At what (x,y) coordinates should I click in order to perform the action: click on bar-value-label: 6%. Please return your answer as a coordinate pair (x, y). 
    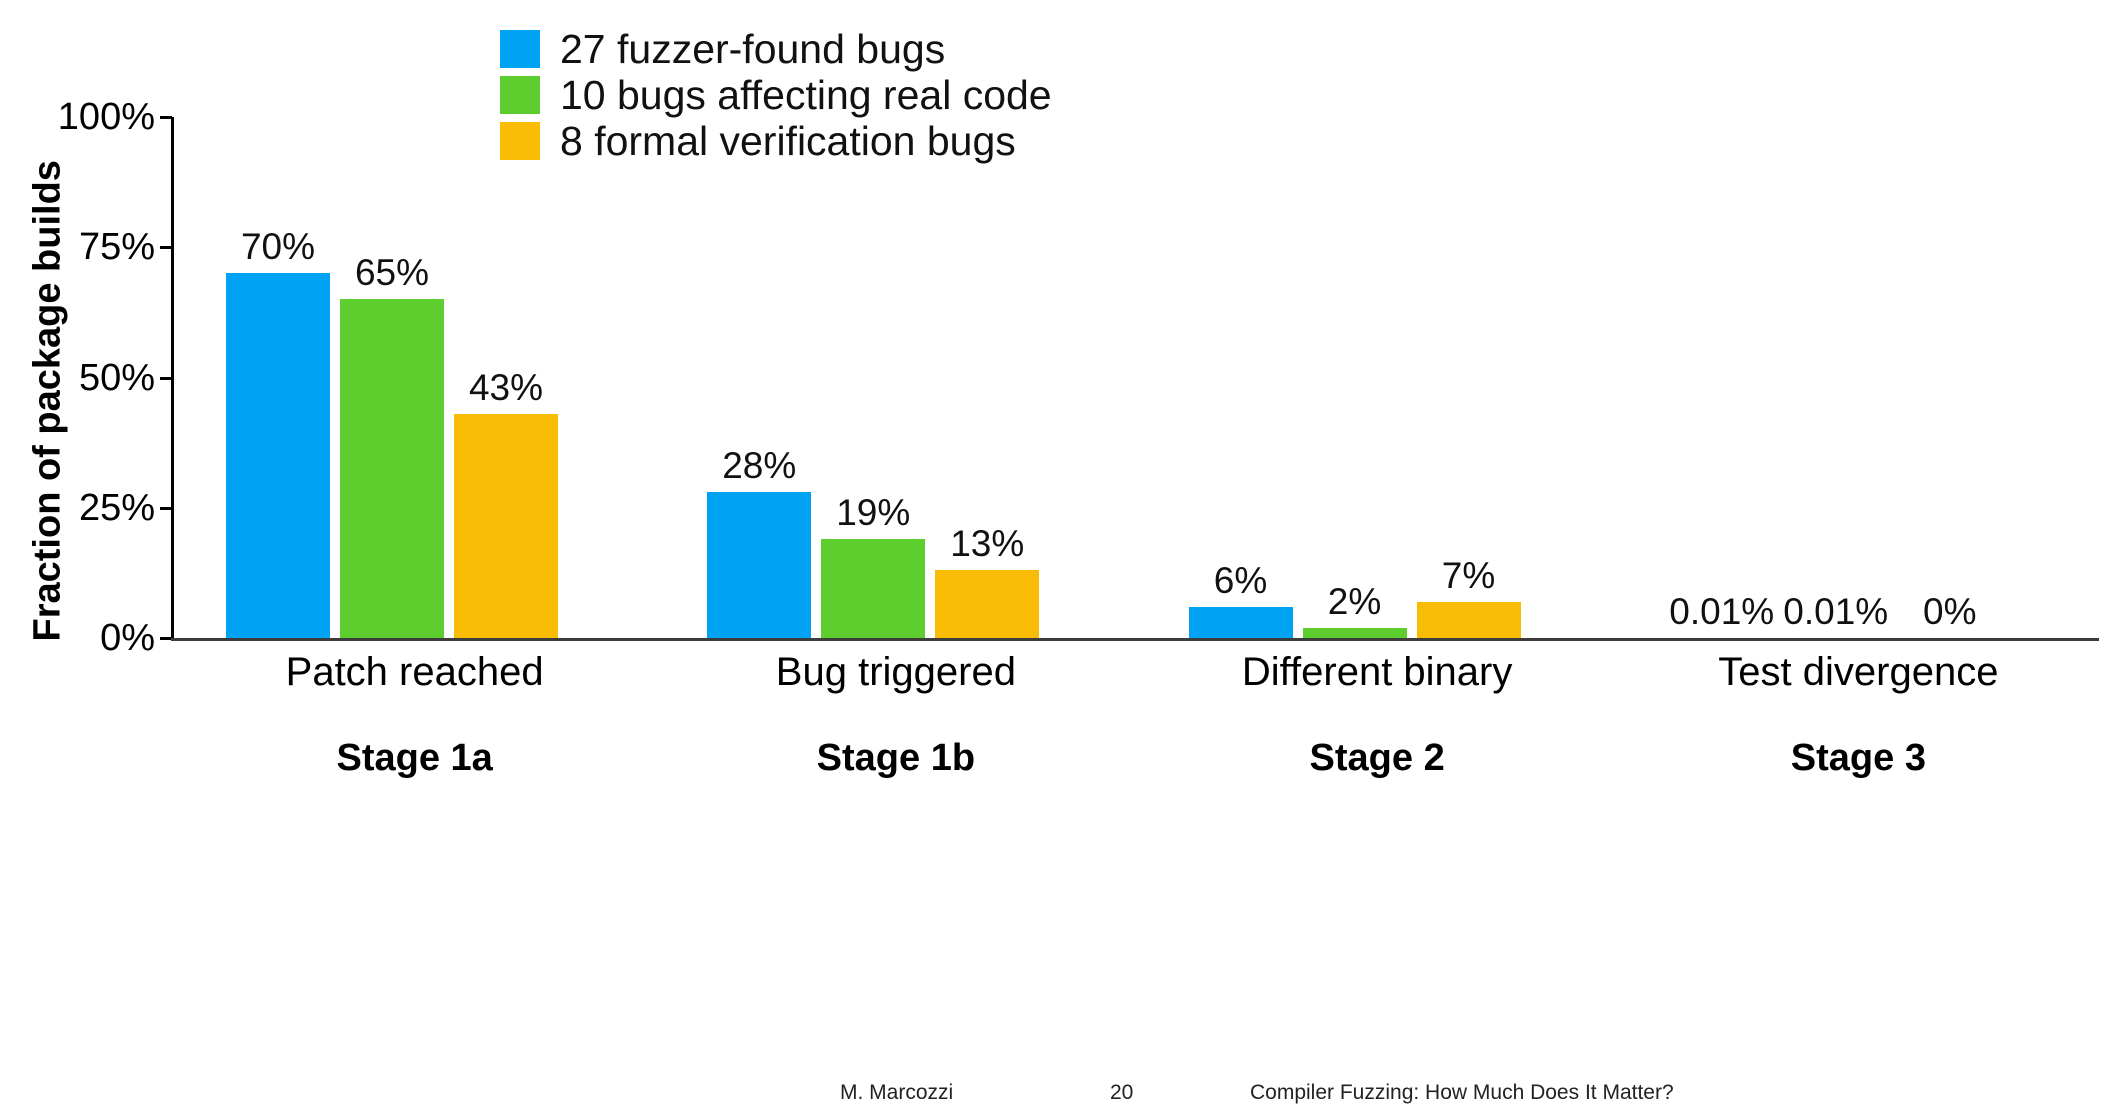
    Looking at the image, I should click on (1240, 580).